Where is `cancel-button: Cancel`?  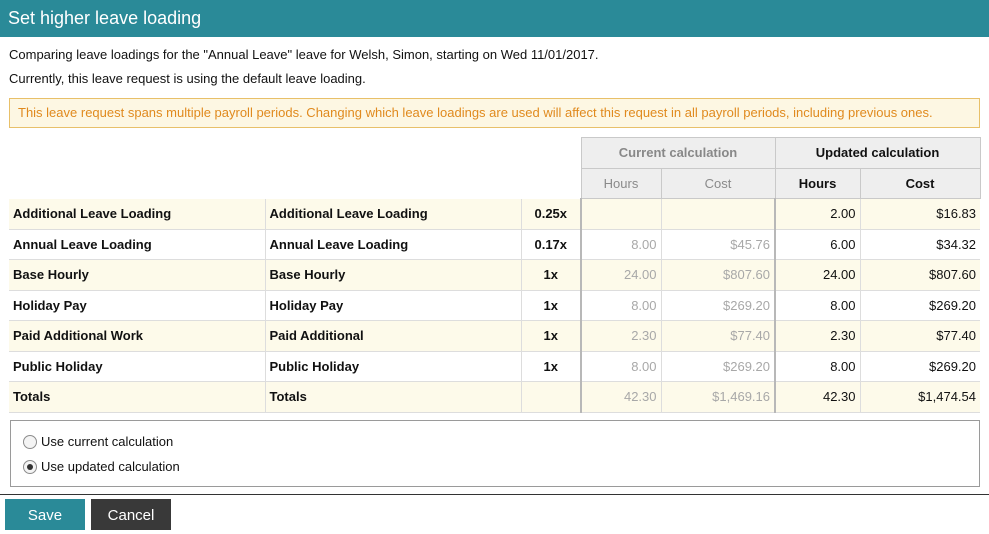
cancel-button: Cancel is located at coordinates (131, 514).